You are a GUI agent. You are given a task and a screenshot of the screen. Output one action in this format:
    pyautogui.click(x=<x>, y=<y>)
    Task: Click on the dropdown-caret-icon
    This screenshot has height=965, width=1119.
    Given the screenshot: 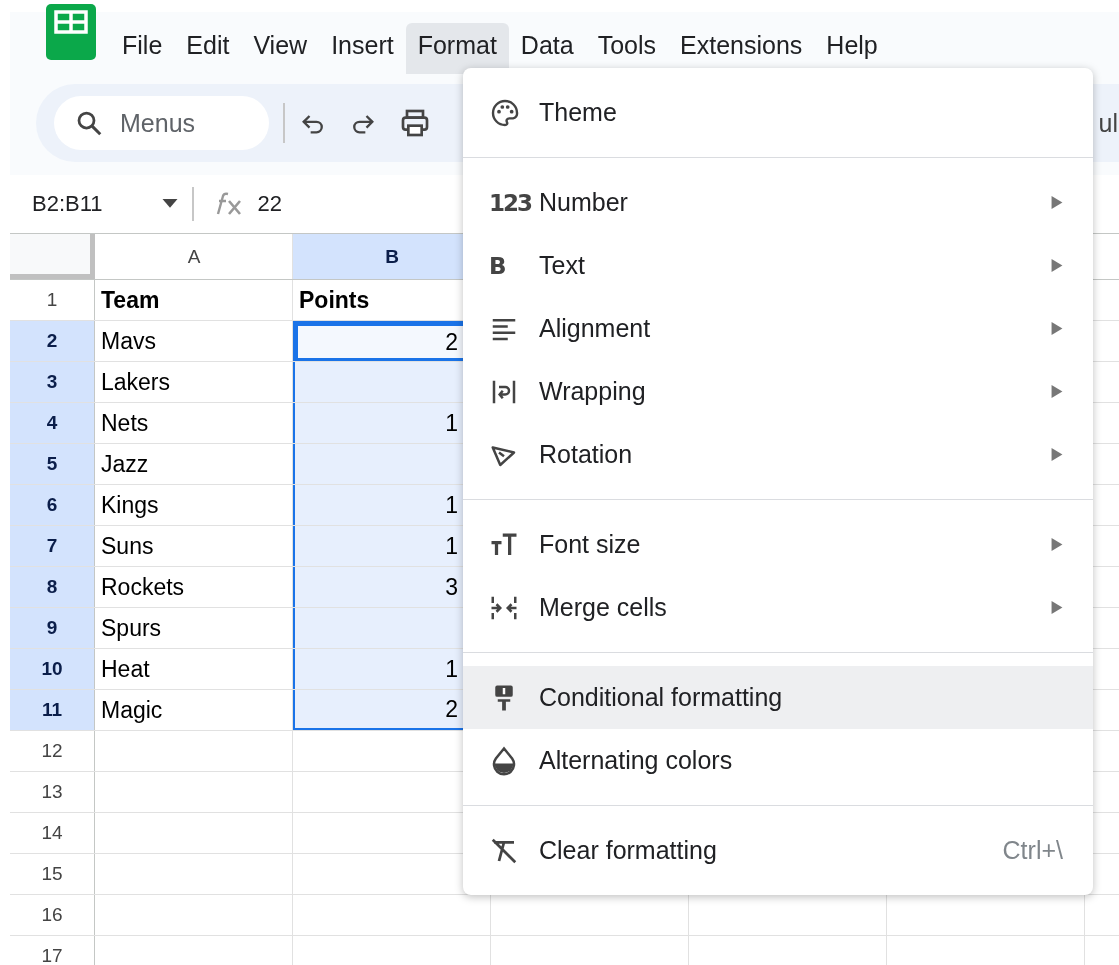 What is the action you would take?
    pyautogui.click(x=170, y=204)
    